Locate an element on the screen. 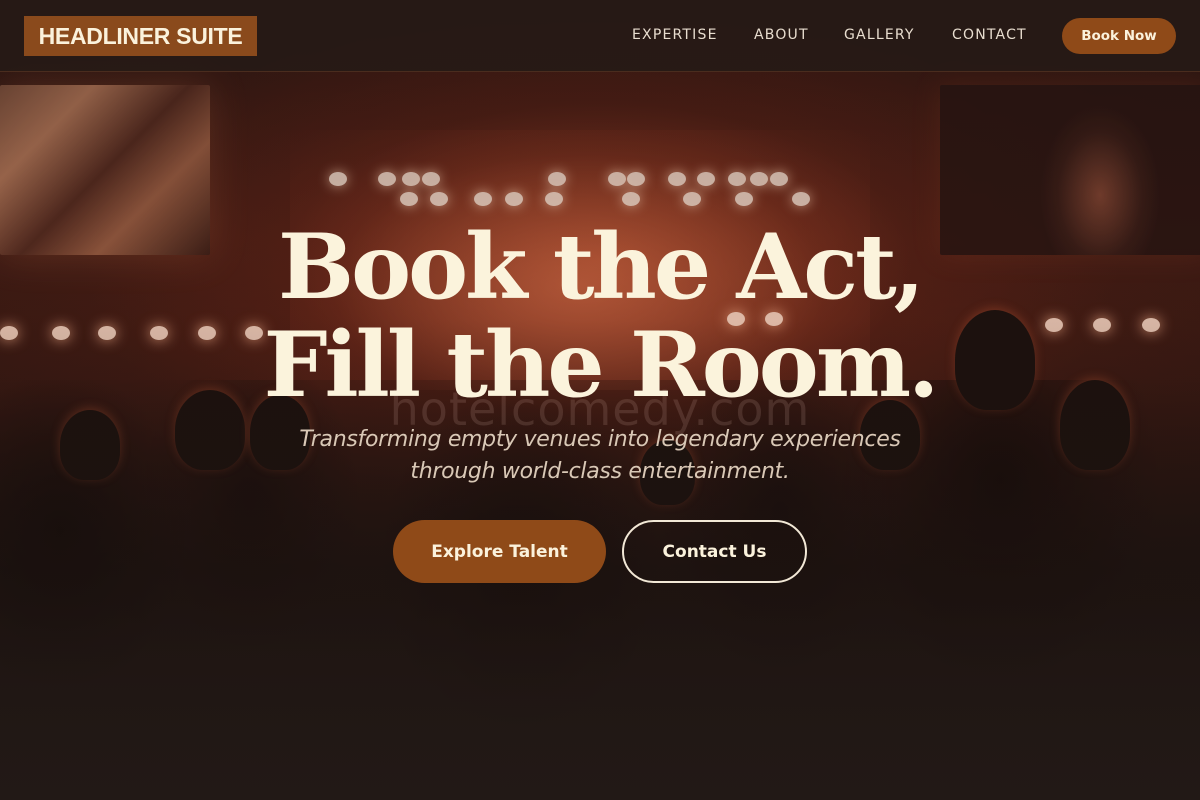  brand-logo: HEADLINER SUITE is located at coordinates (140, 36).